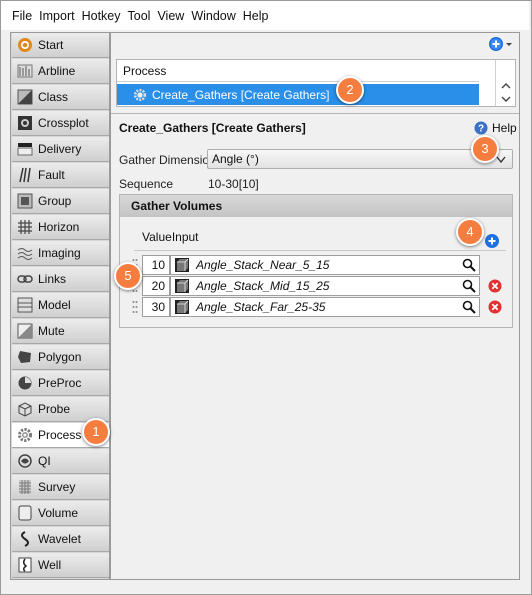  Describe the element at coordinates (24, 357) in the screenshot. I see `polygon-icon` at that location.